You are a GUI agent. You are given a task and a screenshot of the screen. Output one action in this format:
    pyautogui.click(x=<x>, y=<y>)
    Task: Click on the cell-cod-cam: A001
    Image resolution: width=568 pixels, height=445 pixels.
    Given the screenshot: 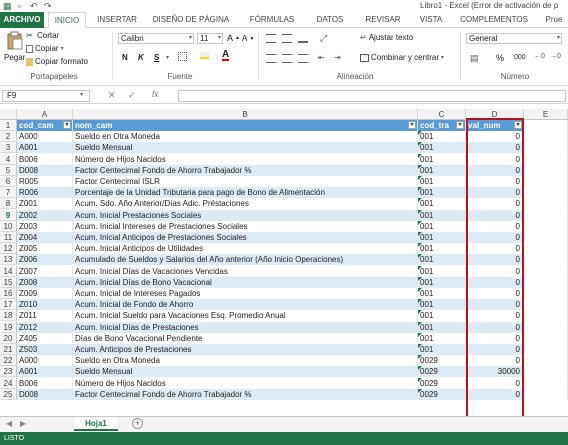 What is the action you would take?
    pyautogui.click(x=45, y=148)
    